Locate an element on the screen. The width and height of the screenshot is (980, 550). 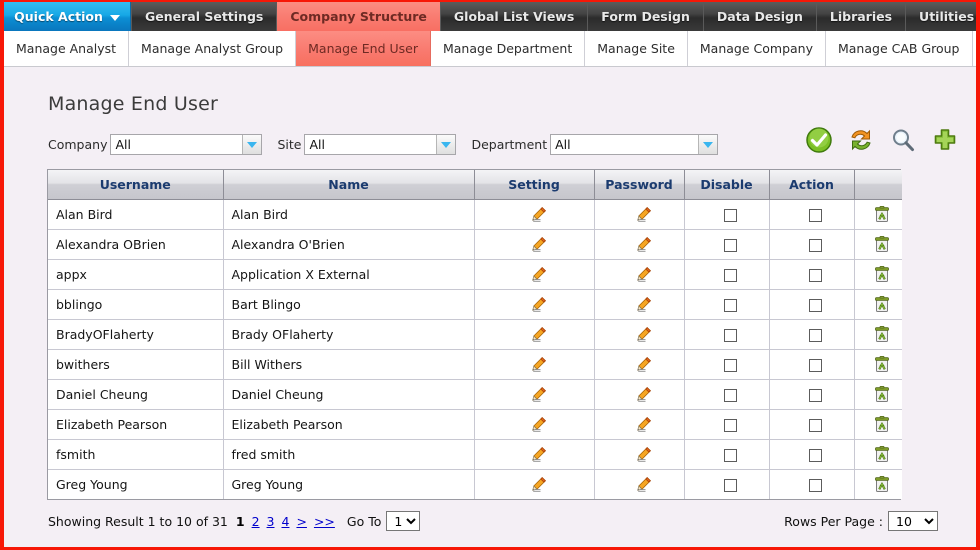
menu-item-utilities: Utilities is located at coordinates (940, 16).